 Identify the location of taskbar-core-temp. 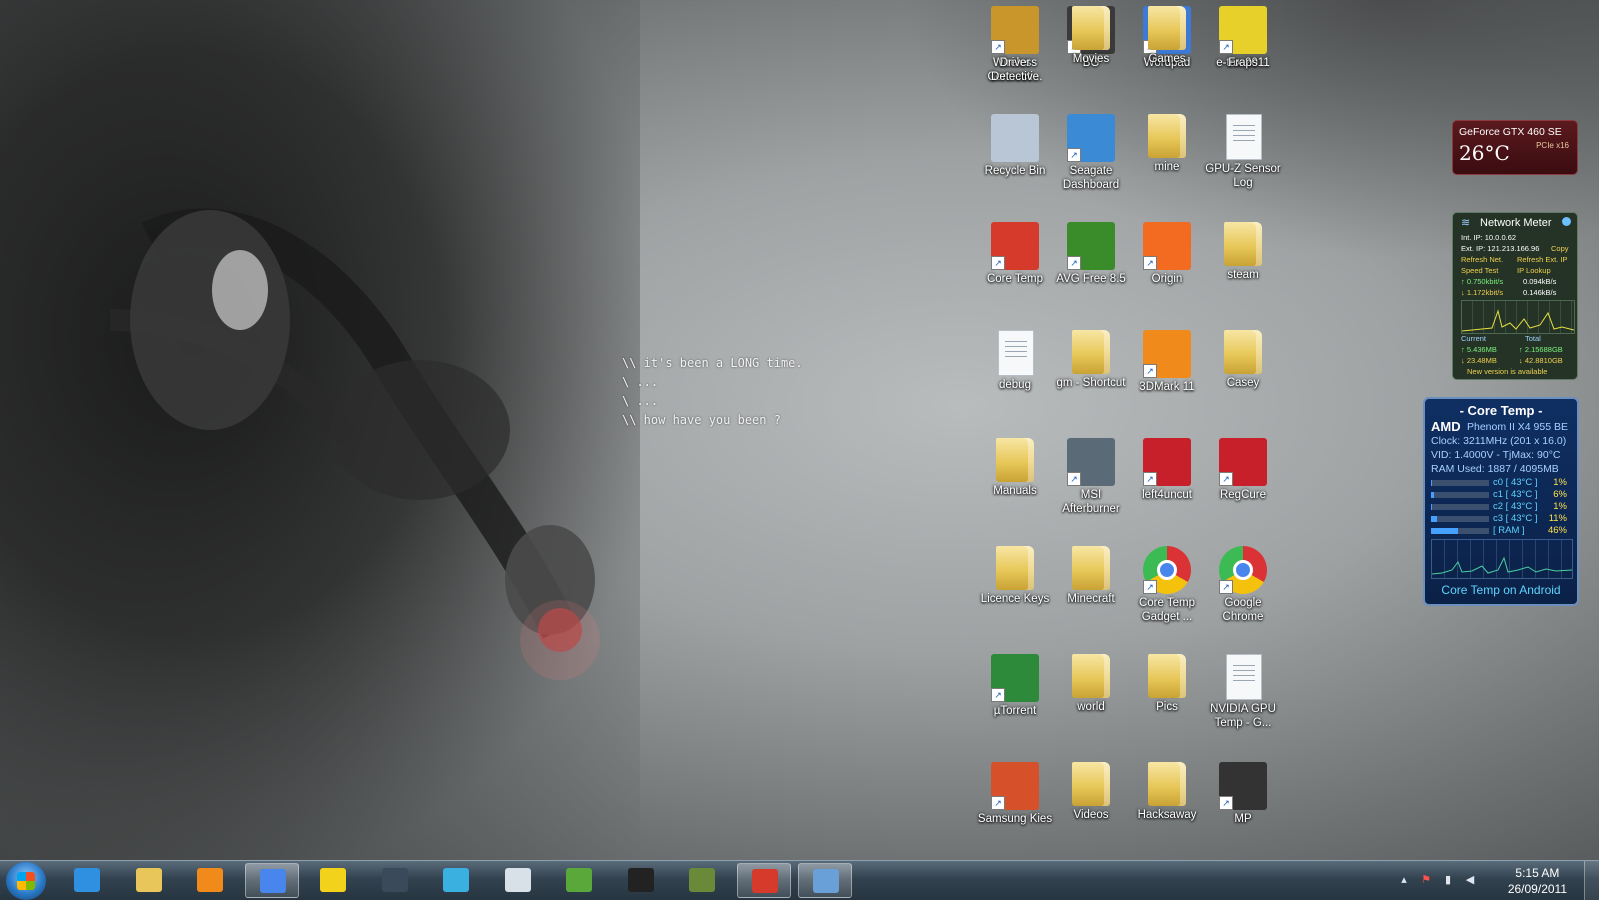
(763, 880).